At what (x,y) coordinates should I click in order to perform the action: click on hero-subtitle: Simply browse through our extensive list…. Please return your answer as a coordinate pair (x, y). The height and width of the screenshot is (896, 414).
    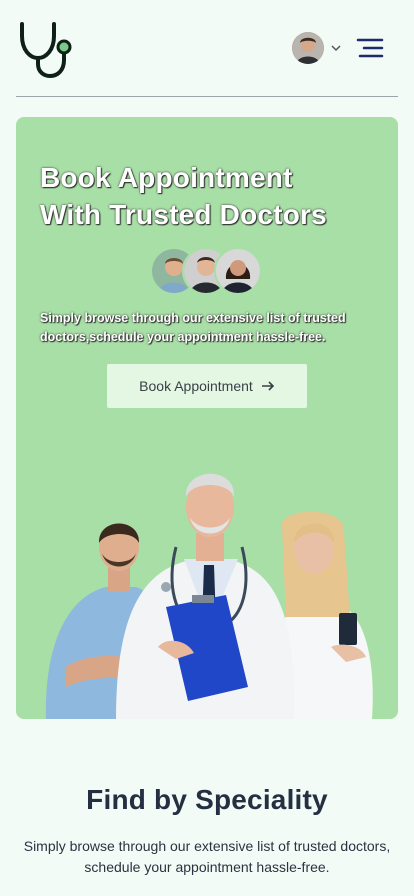
    Looking at the image, I should click on (193, 327).